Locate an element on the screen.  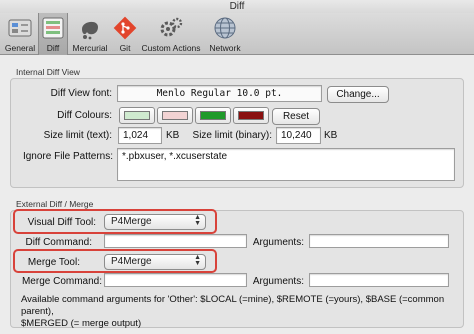
toolbar-item-mercurial: Mercurial is located at coordinates (90, 34).